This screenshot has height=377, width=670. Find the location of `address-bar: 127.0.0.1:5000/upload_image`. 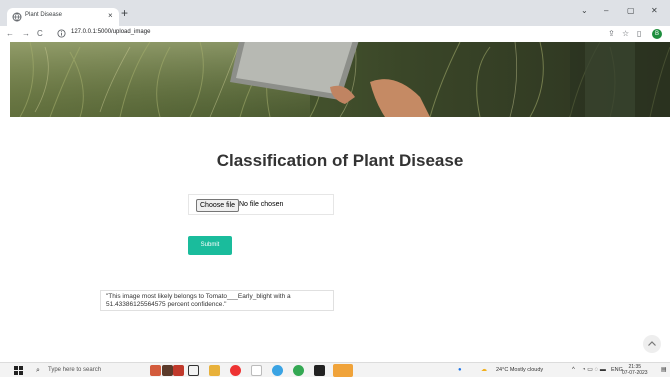

address-bar: 127.0.0.1:5000/upload_image is located at coordinates (322, 34).